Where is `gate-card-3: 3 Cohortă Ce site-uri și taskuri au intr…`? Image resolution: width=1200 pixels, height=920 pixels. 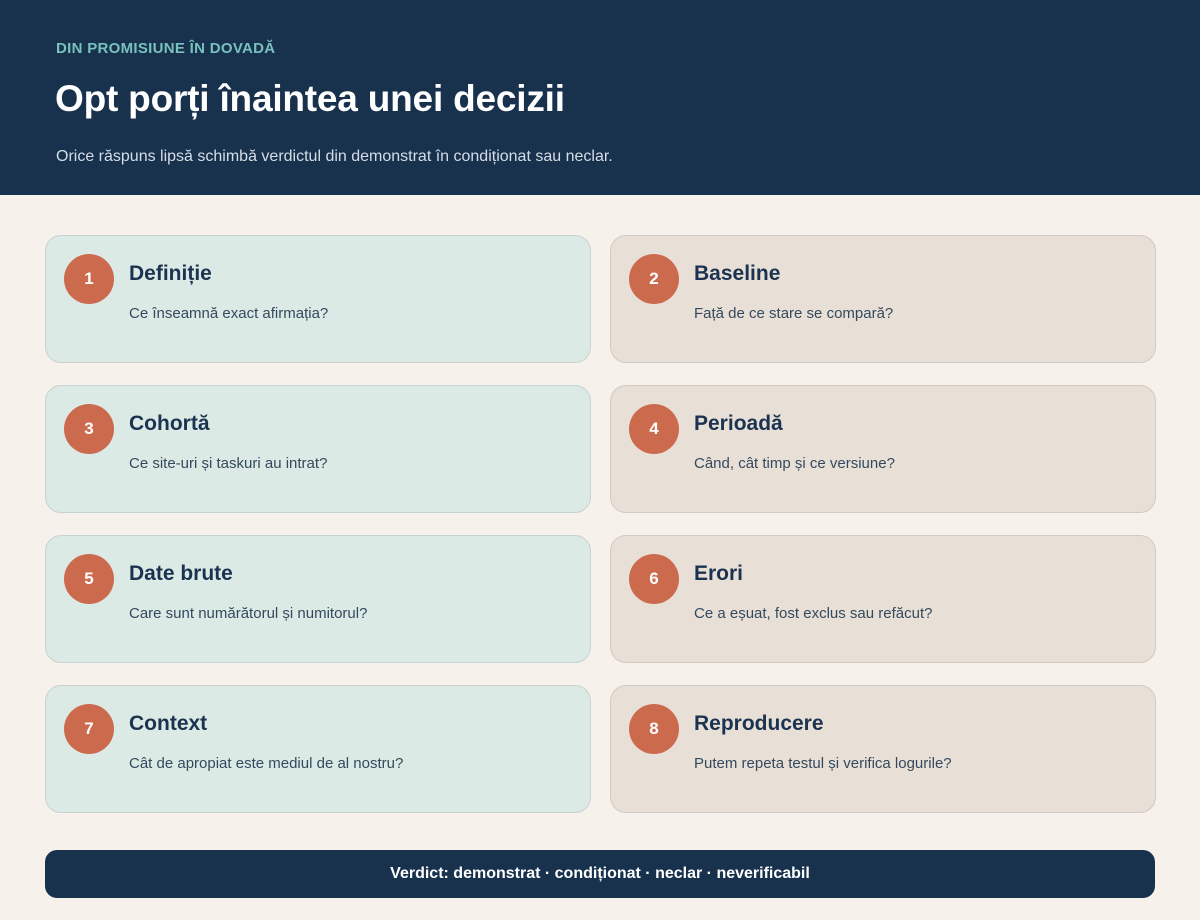 gate-card-3: 3 Cohortă Ce site-uri și taskuri au intr… is located at coordinates (318, 449).